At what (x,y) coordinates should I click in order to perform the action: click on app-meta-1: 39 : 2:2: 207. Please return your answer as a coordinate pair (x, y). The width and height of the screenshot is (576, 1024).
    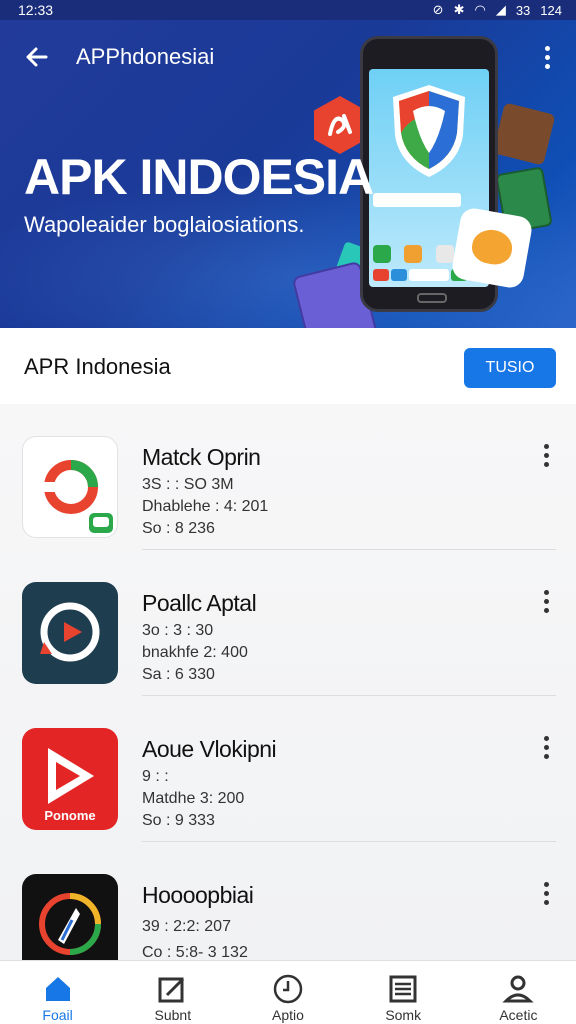
    Looking at the image, I should click on (186, 926).